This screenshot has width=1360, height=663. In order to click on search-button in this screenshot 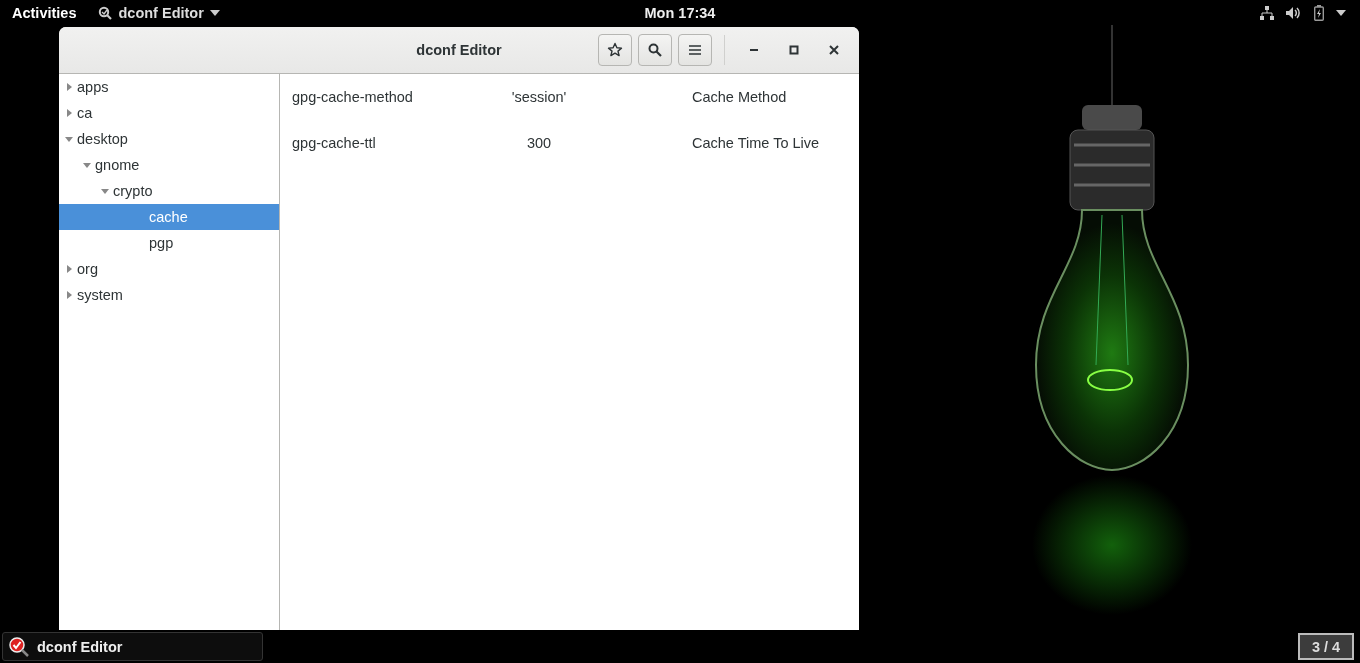, I will do `click(655, 50)`.